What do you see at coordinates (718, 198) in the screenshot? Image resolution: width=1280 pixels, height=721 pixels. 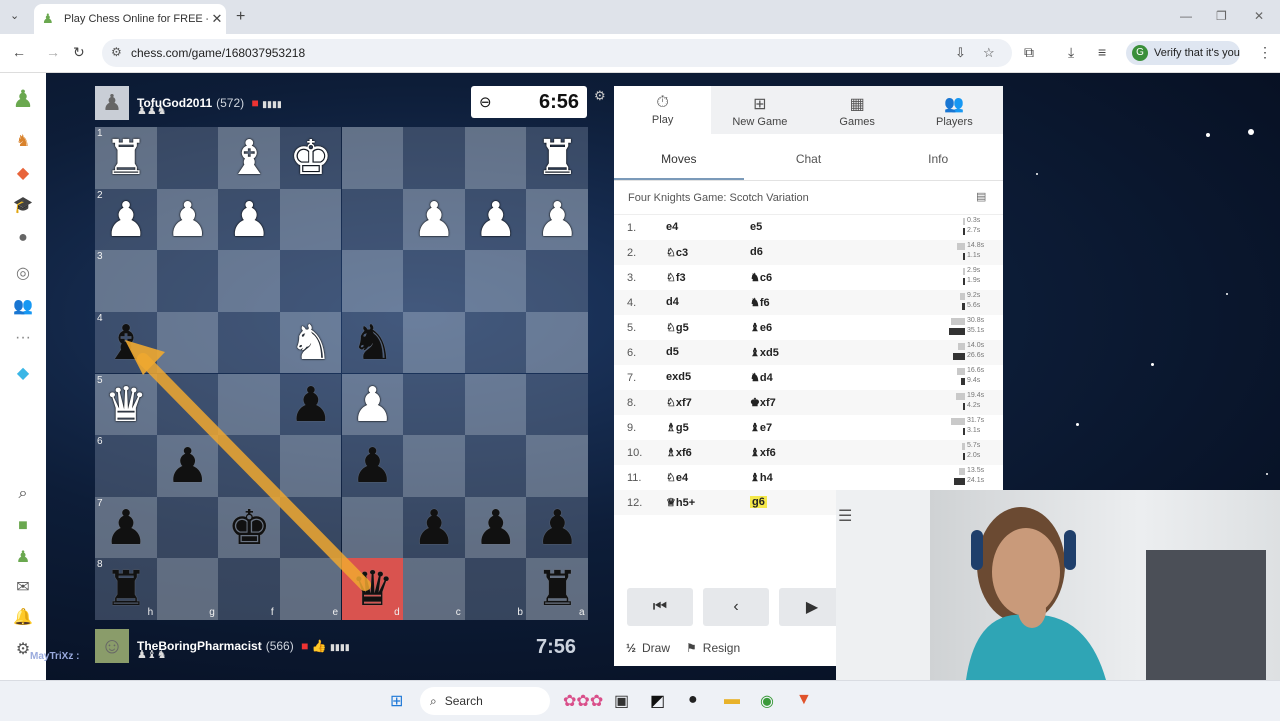 I see `opening-name: Four Knights Game: Scotch Variation` at bounding box center [718, 198].